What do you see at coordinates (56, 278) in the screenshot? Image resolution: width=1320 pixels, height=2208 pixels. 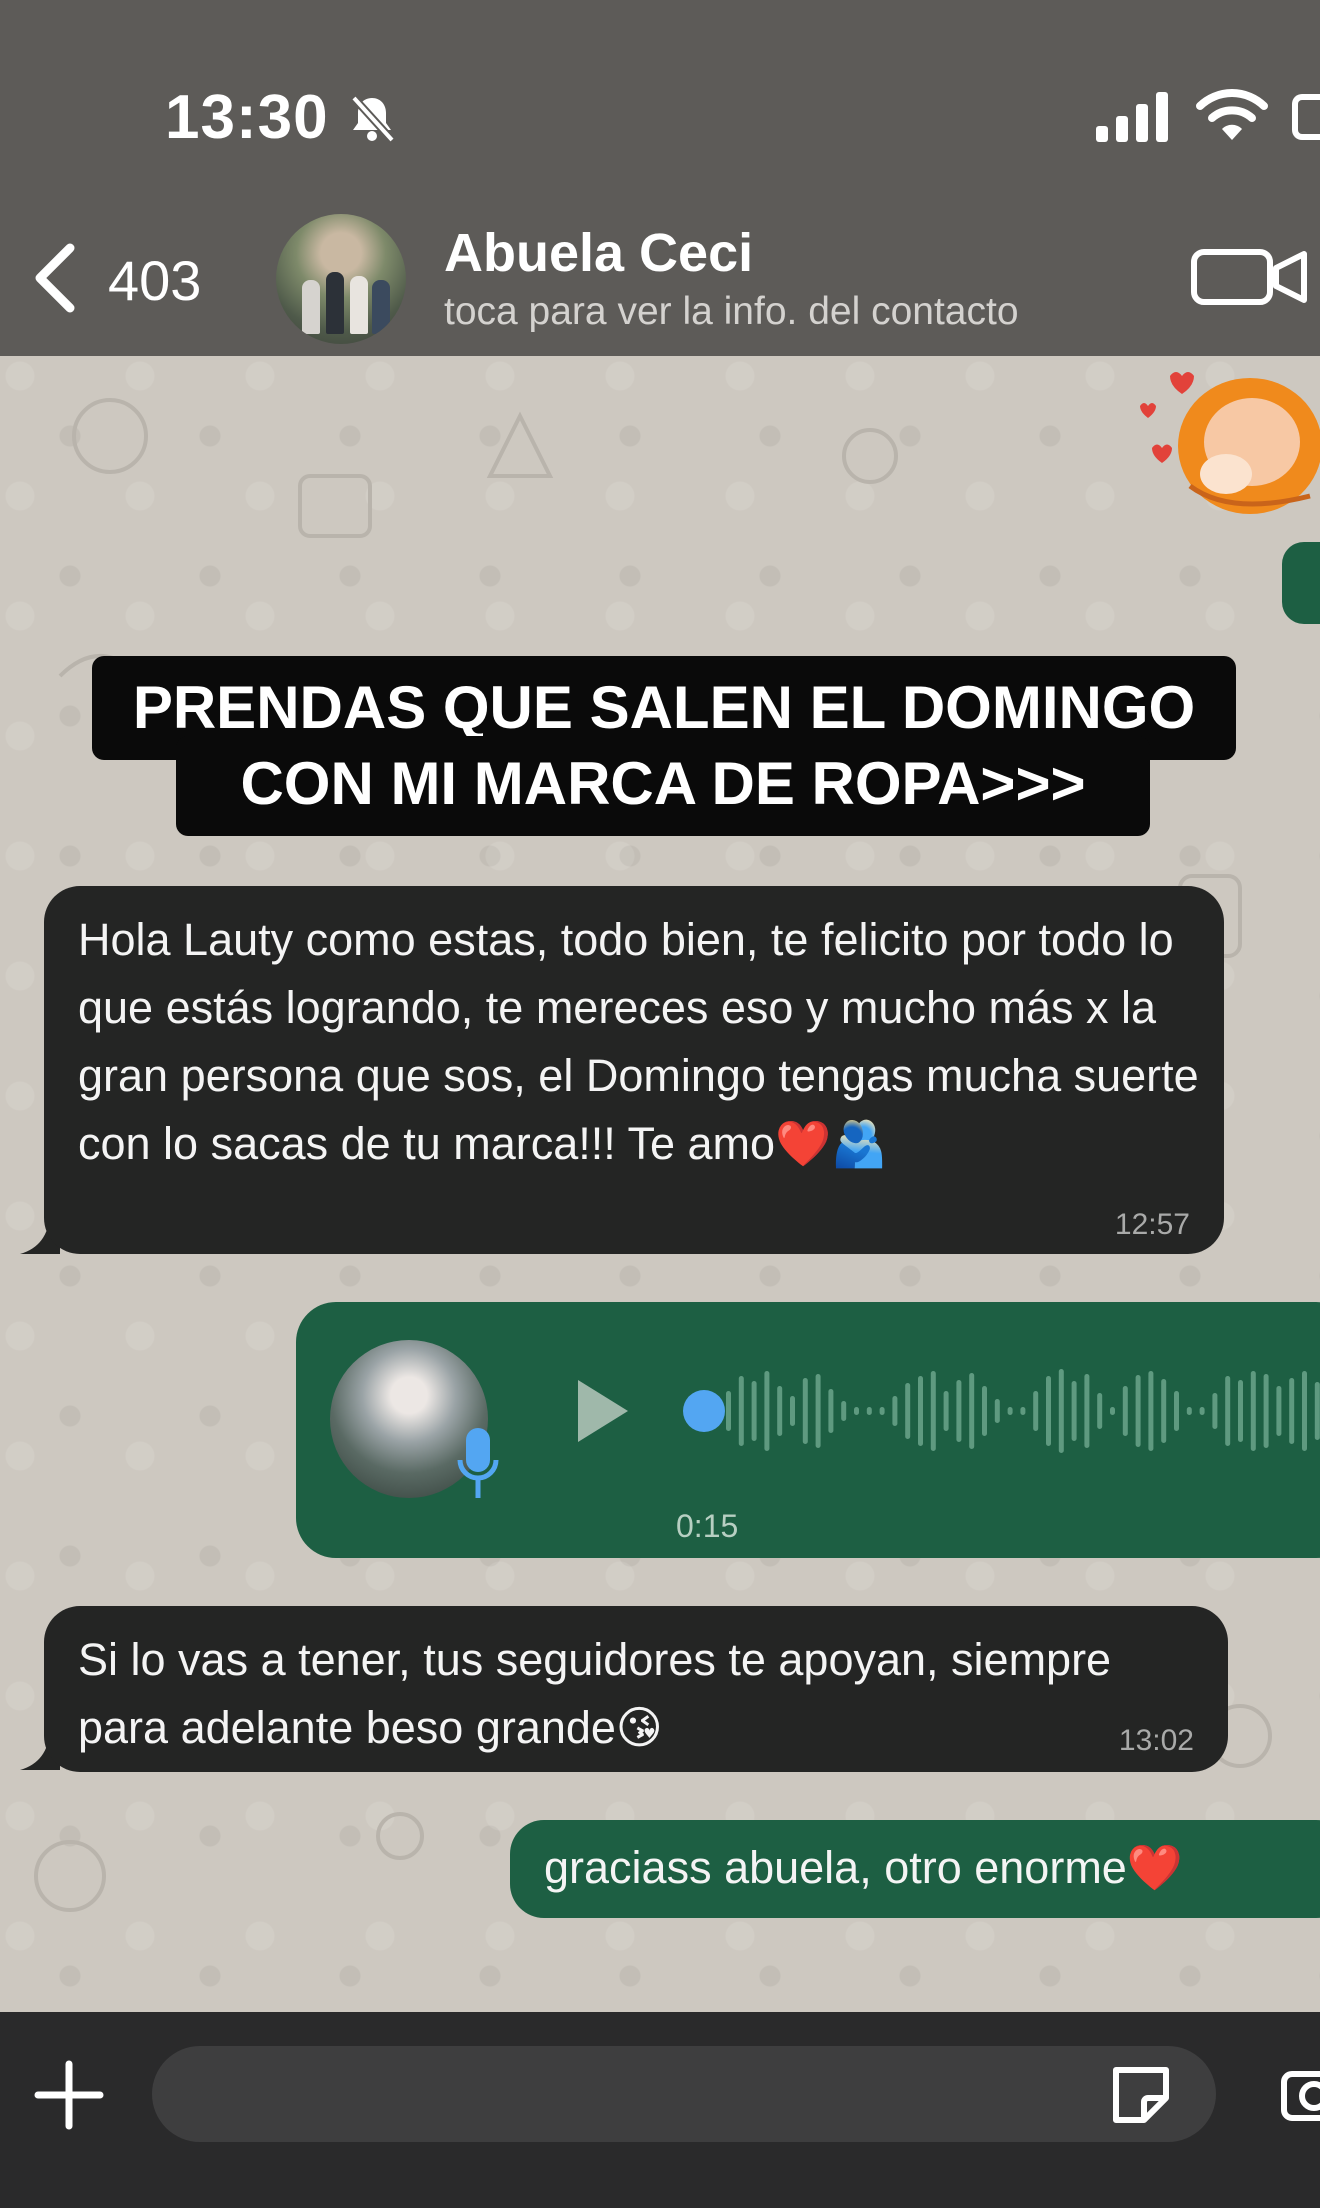 I see `chevron-left-icon` at bounding box center [56, 278].